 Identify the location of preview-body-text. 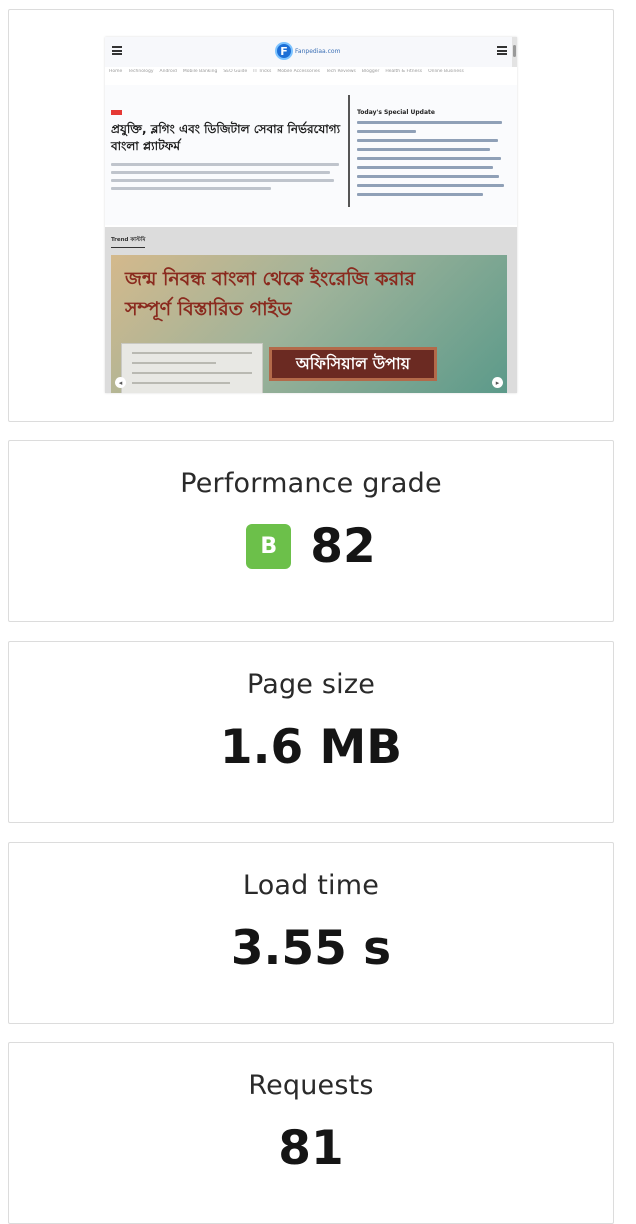
(225, 179).